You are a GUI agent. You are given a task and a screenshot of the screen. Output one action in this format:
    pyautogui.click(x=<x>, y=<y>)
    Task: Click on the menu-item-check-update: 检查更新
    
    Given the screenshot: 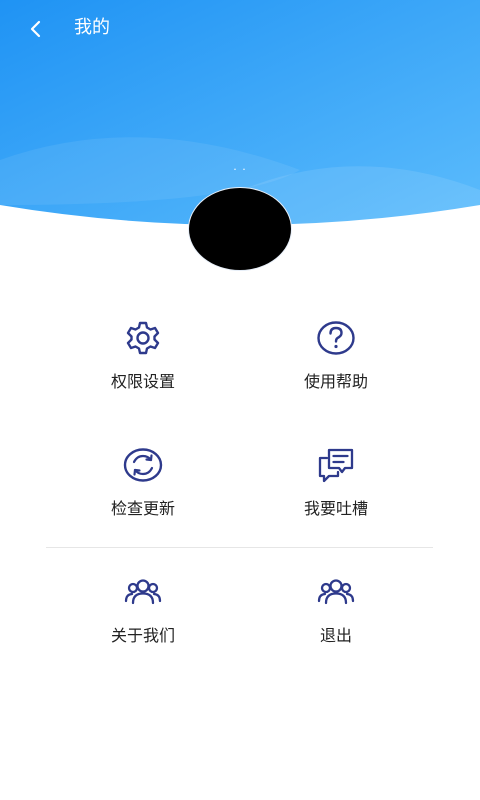 What is the action you would take?
    pyautogui.click(x=143, y=482)
    